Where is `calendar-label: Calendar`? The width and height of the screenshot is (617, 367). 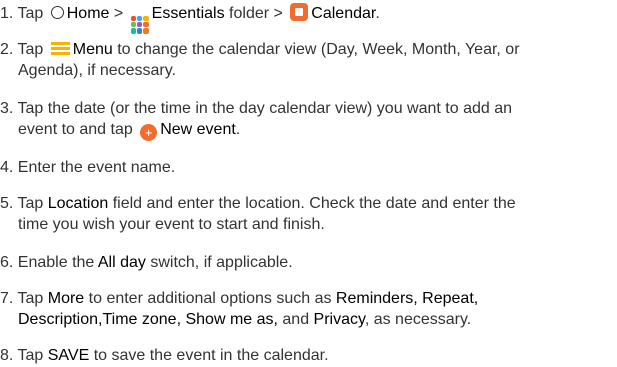 calendar-label: Calendar is located at coordinates (343, 13).